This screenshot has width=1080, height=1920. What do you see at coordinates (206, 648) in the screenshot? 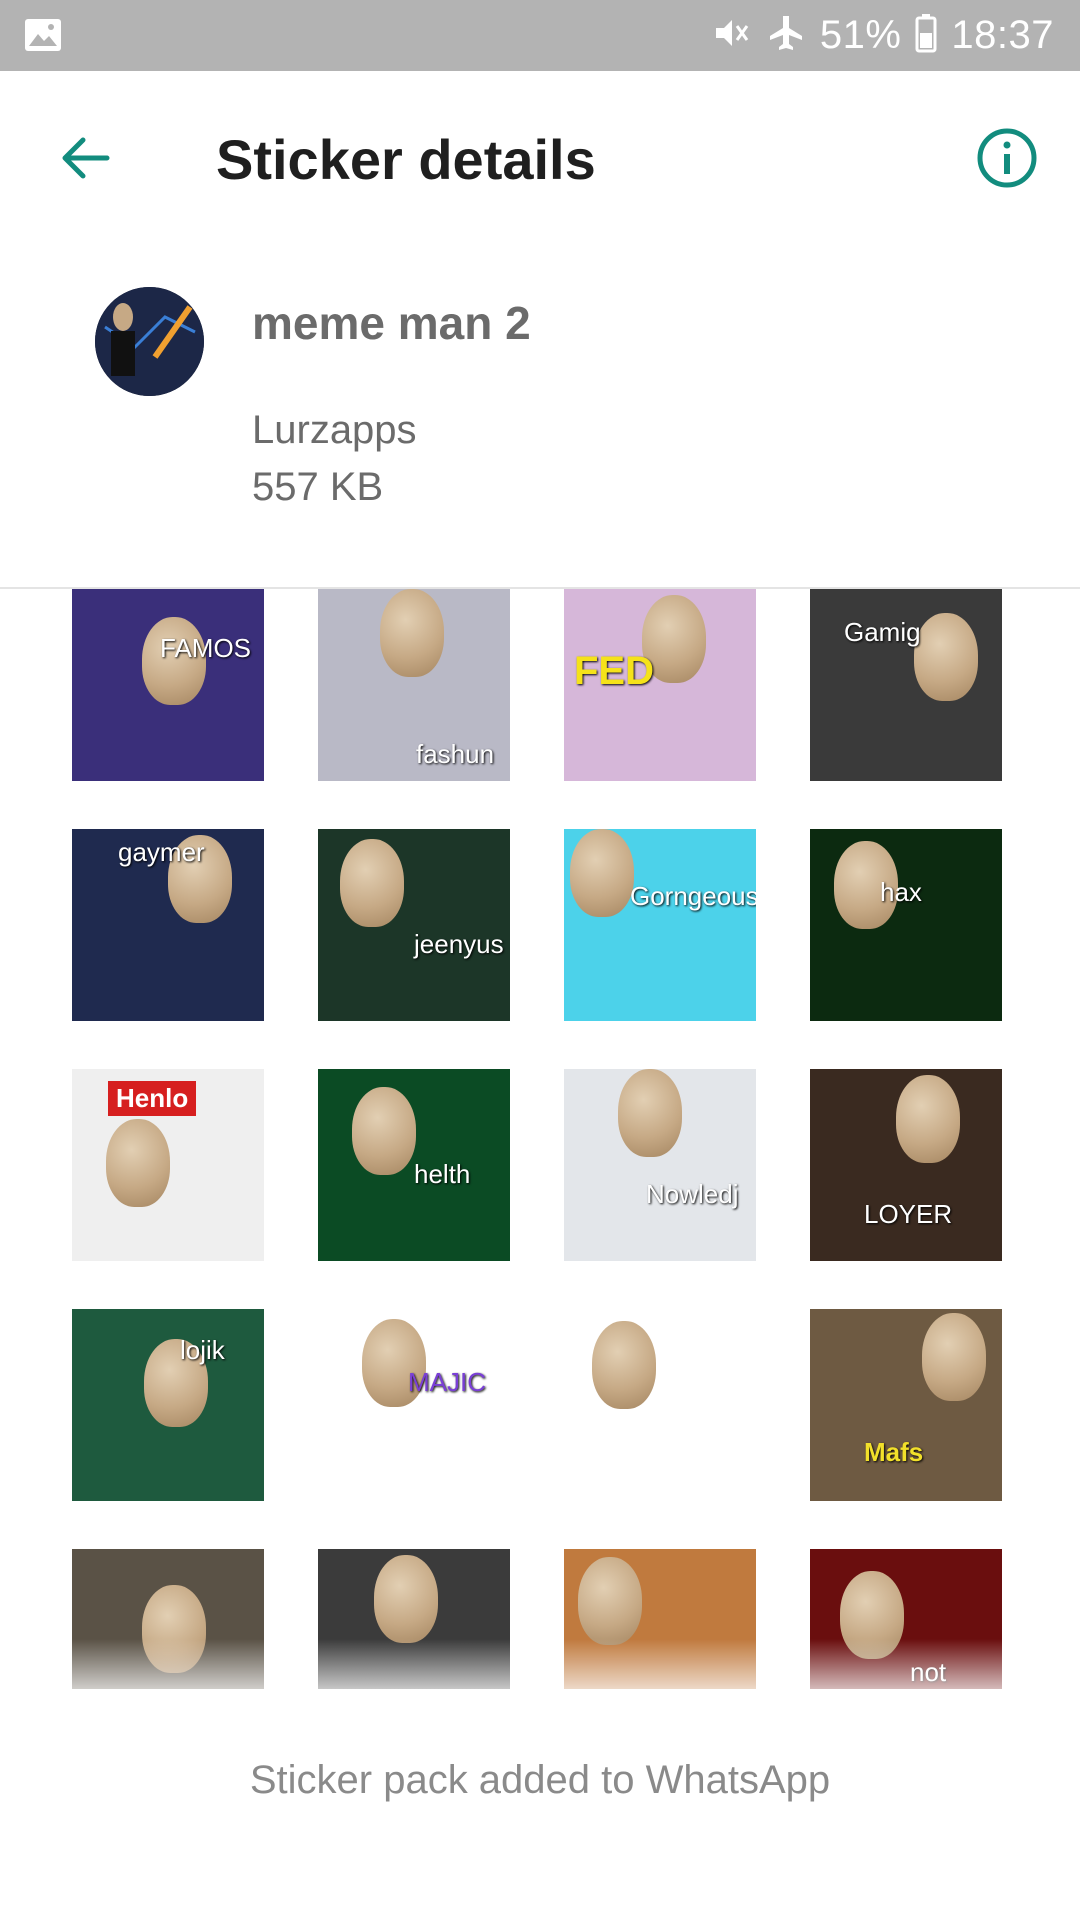
I see `sticker-caption: FAMOS` at bounding box center [206, 648].